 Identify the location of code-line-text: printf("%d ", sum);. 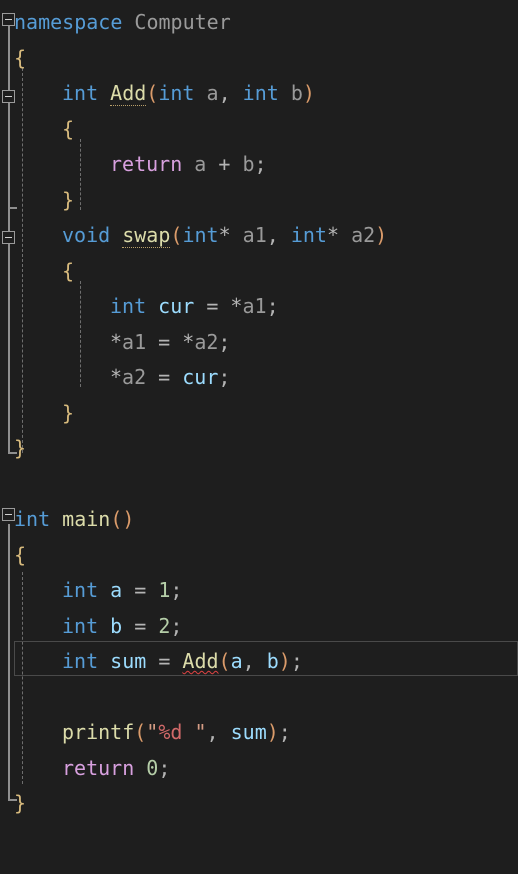
(176, 733).